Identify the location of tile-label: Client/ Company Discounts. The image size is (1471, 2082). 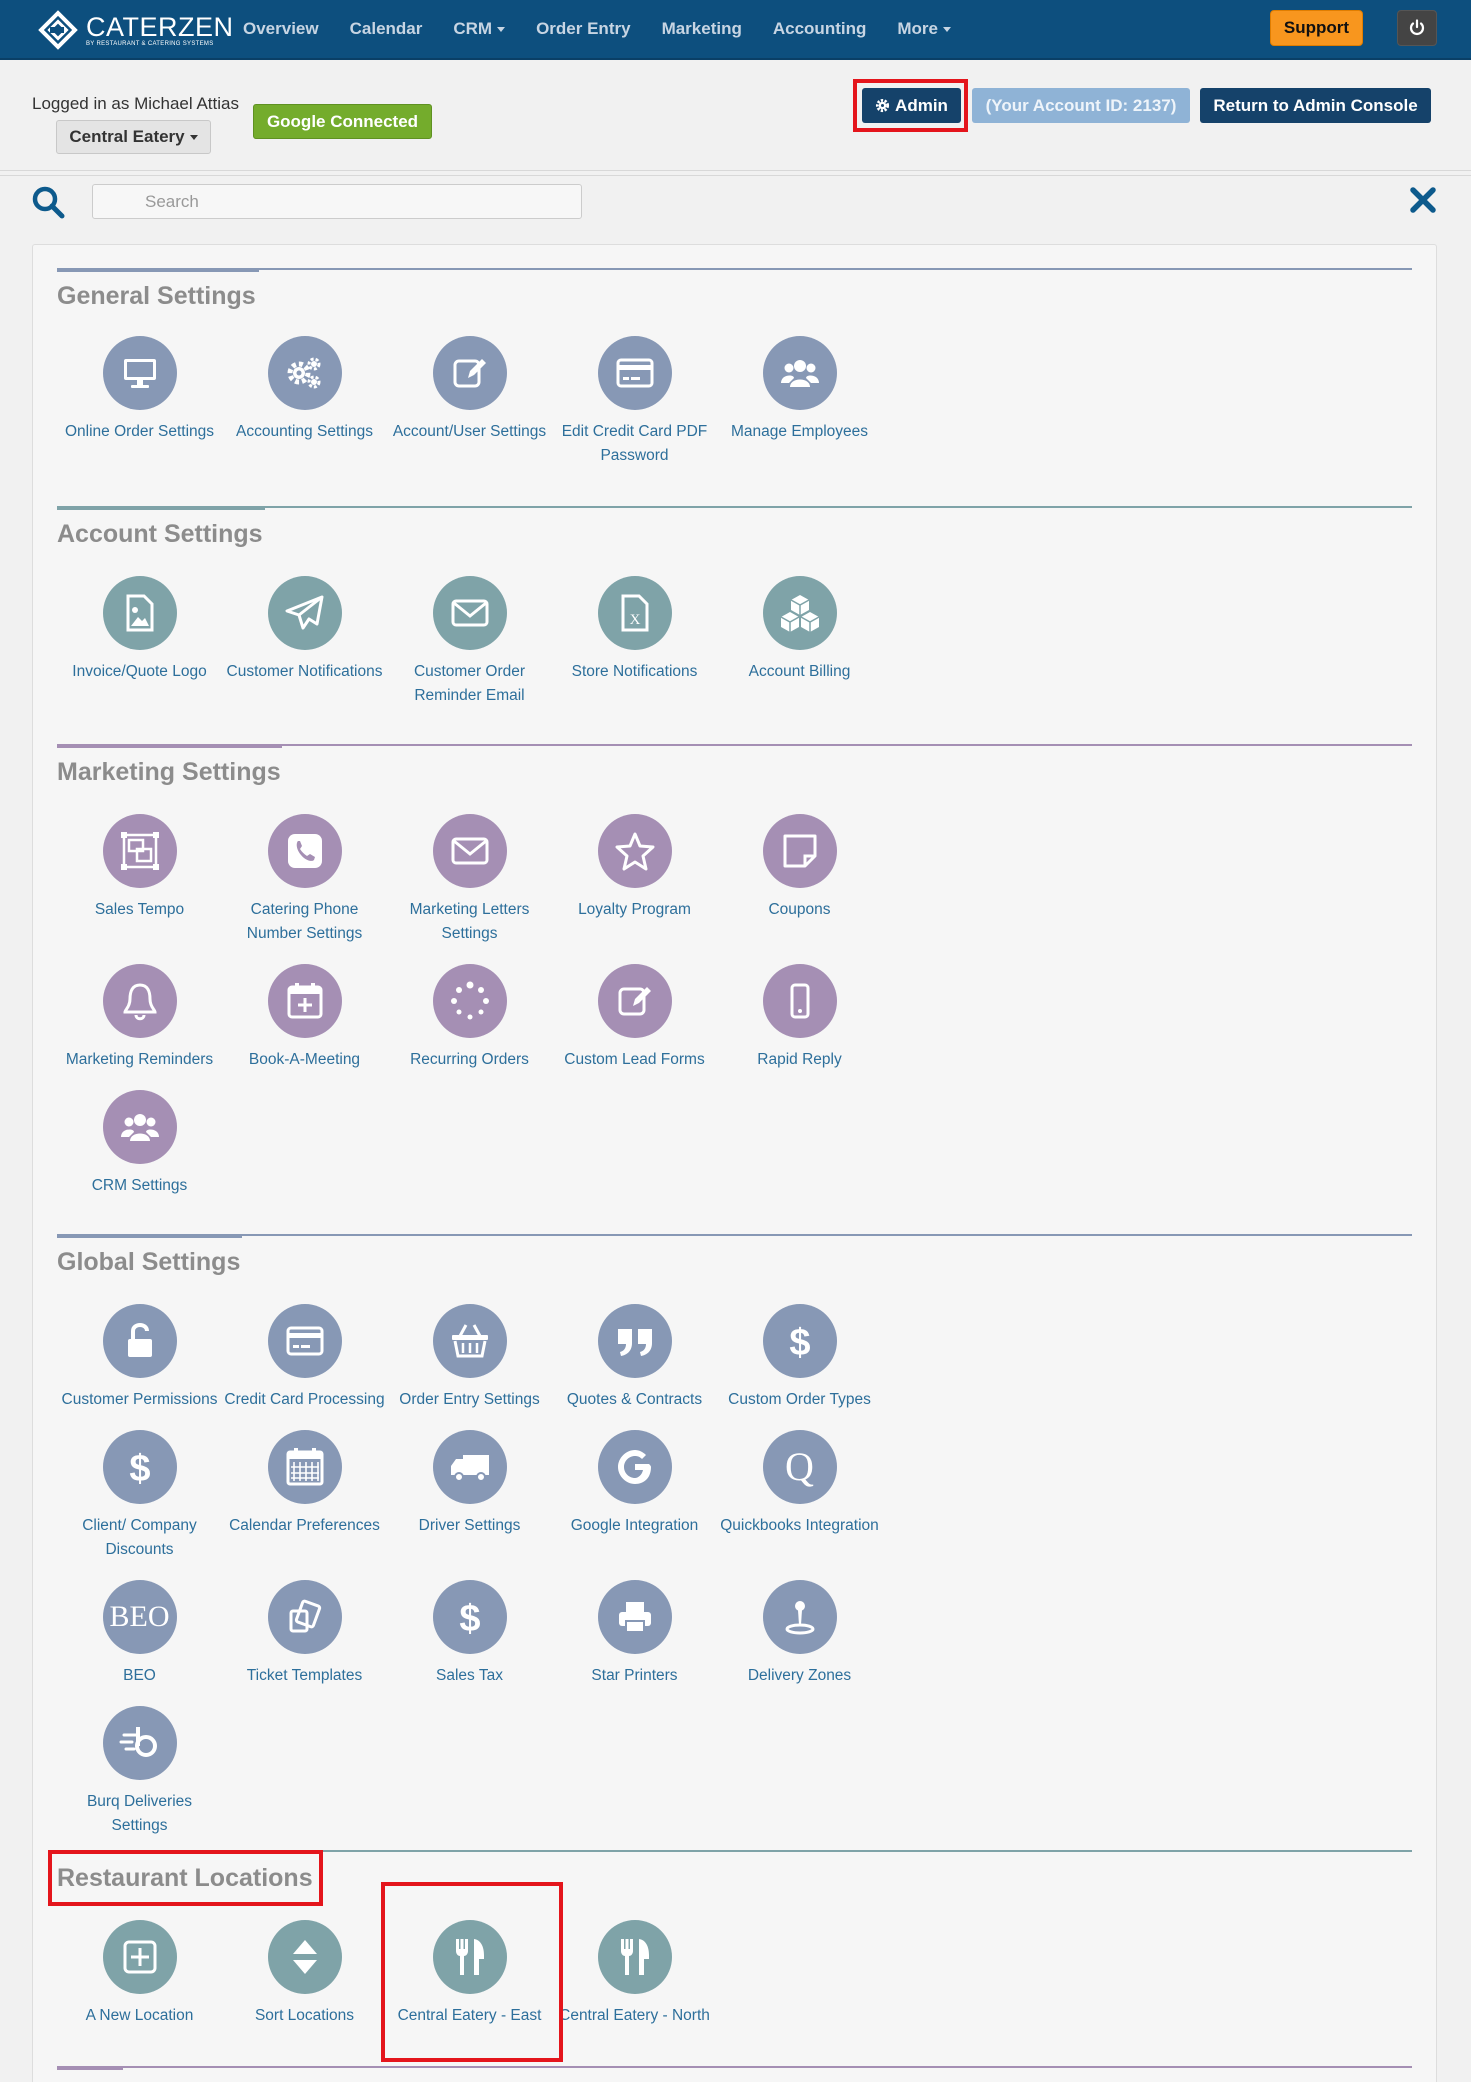
(139, 1537).